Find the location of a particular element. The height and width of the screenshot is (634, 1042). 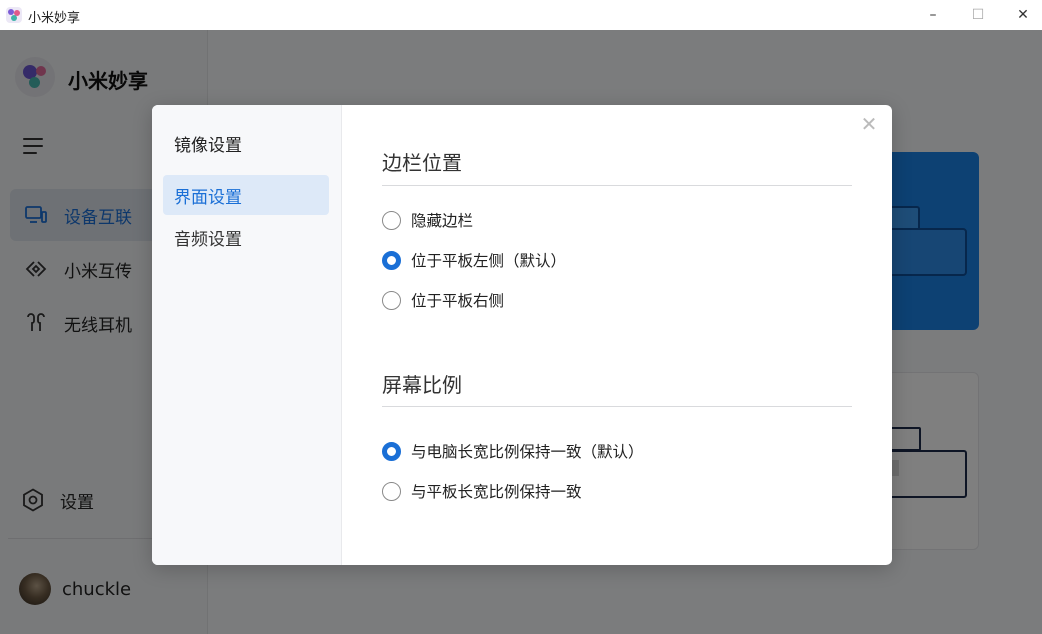

maximize-button: ☐ is located at coordinates (978, 15).